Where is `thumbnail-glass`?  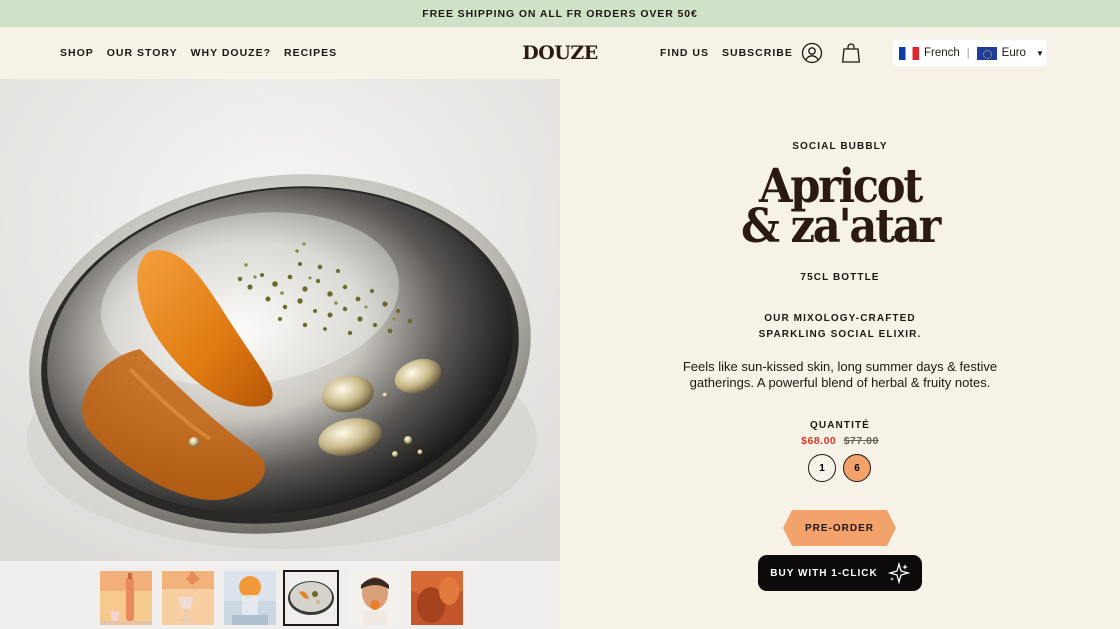
thumbnail-glass is located at coordinates (250, 598).